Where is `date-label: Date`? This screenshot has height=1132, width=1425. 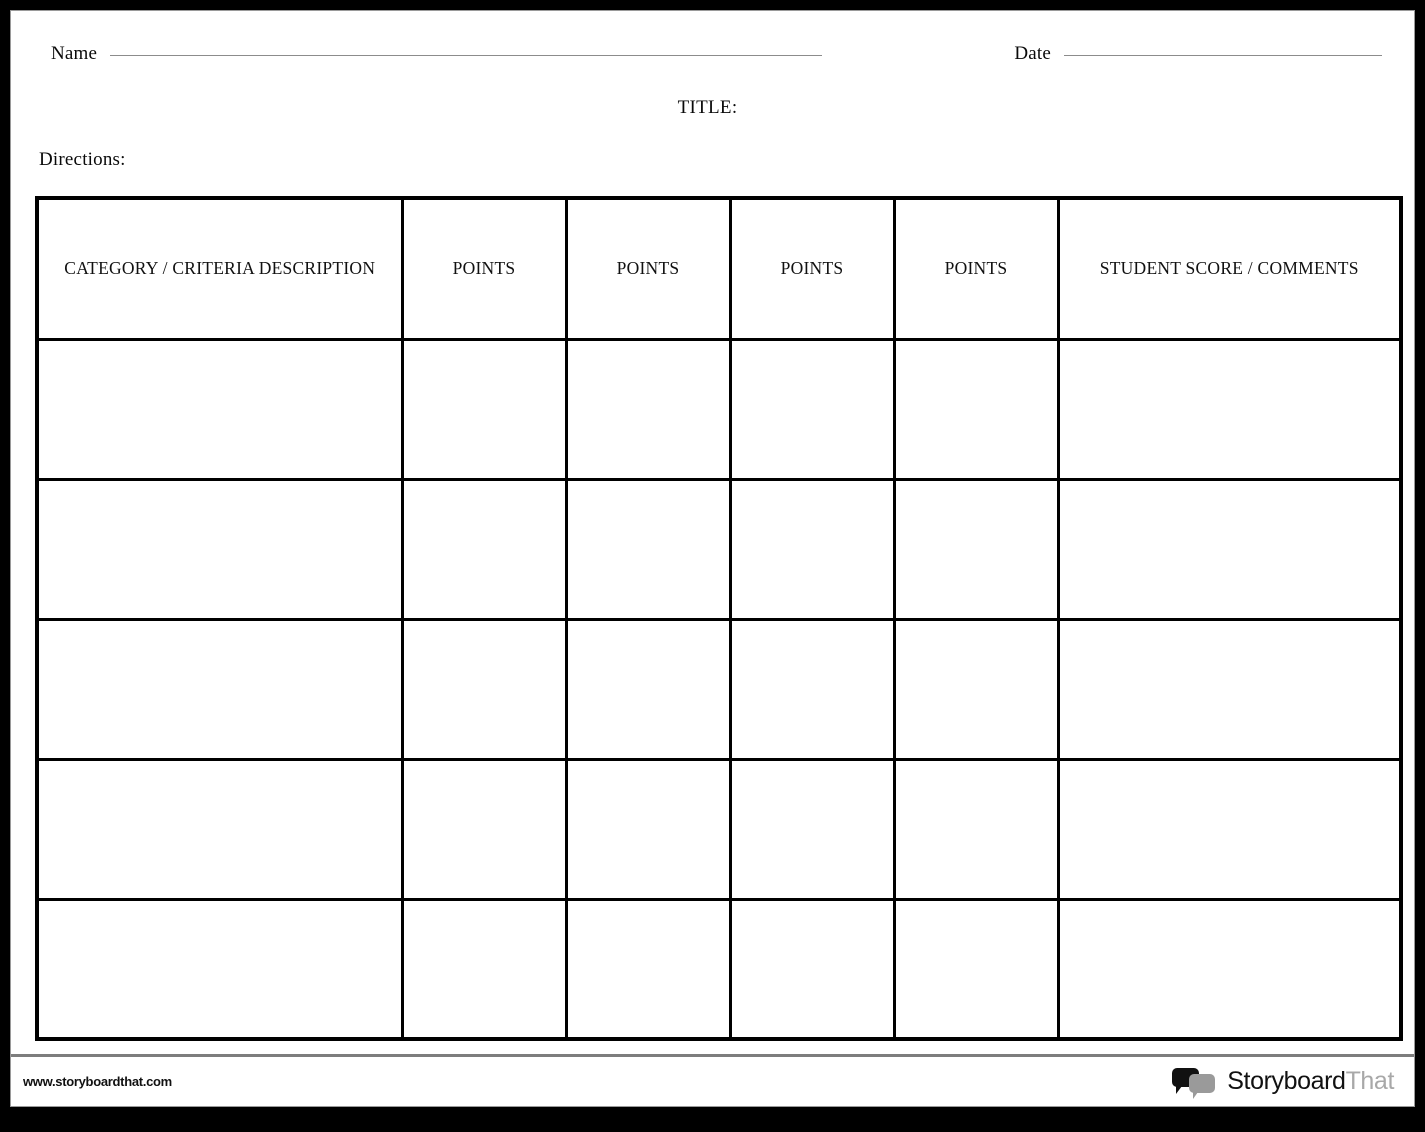
date-label: Date is located at coordinates (1032, 53).